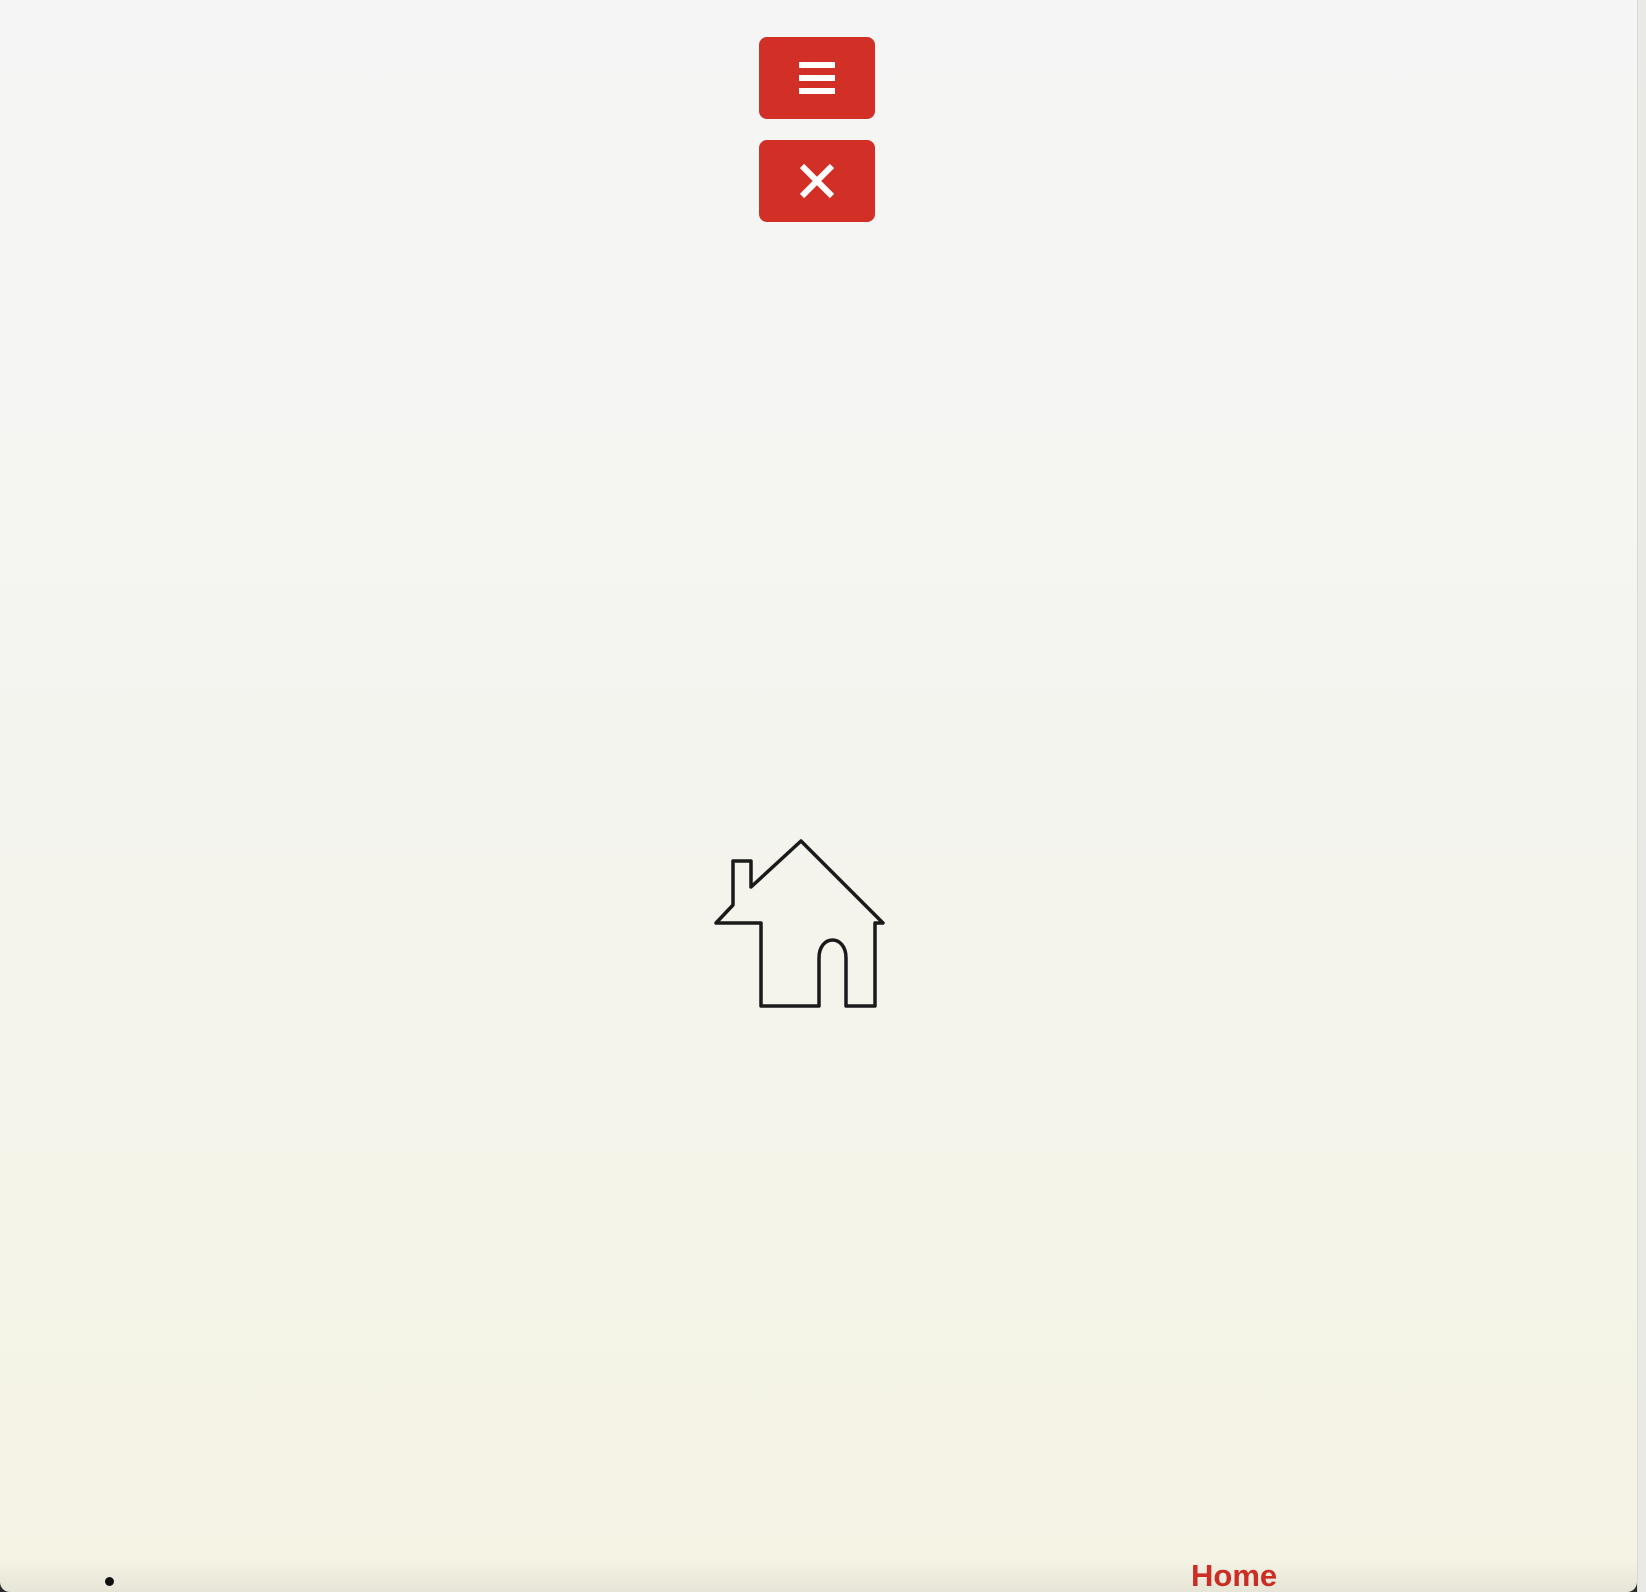 The image size is (1646, 1592). I want to click on open-menu-button, so click(817, 78).